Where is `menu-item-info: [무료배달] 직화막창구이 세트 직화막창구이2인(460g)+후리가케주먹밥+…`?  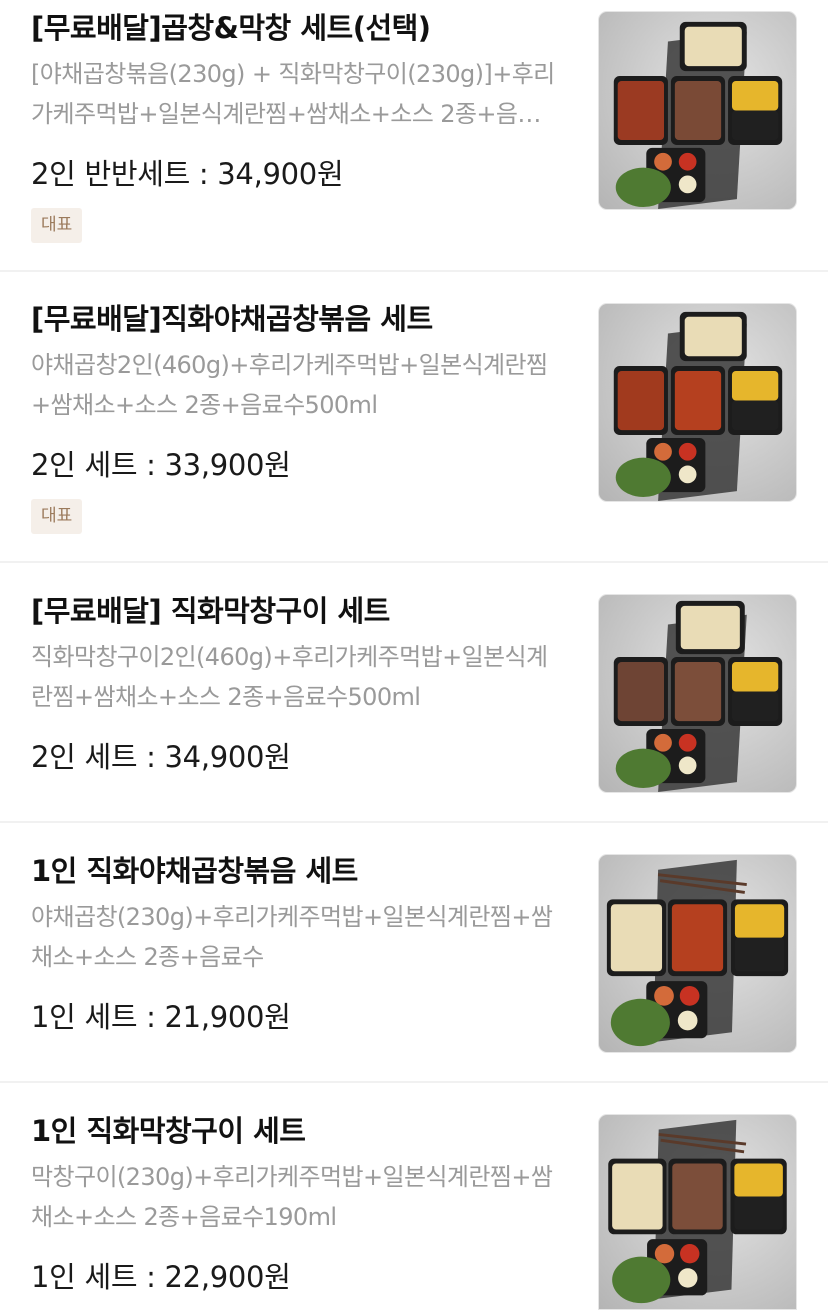
menu-item-info: [무료배달] 직화막창구이 세트 직화막창구이2인(460g)+후리가케주먹밥+… is located at coordinates (280, 692).